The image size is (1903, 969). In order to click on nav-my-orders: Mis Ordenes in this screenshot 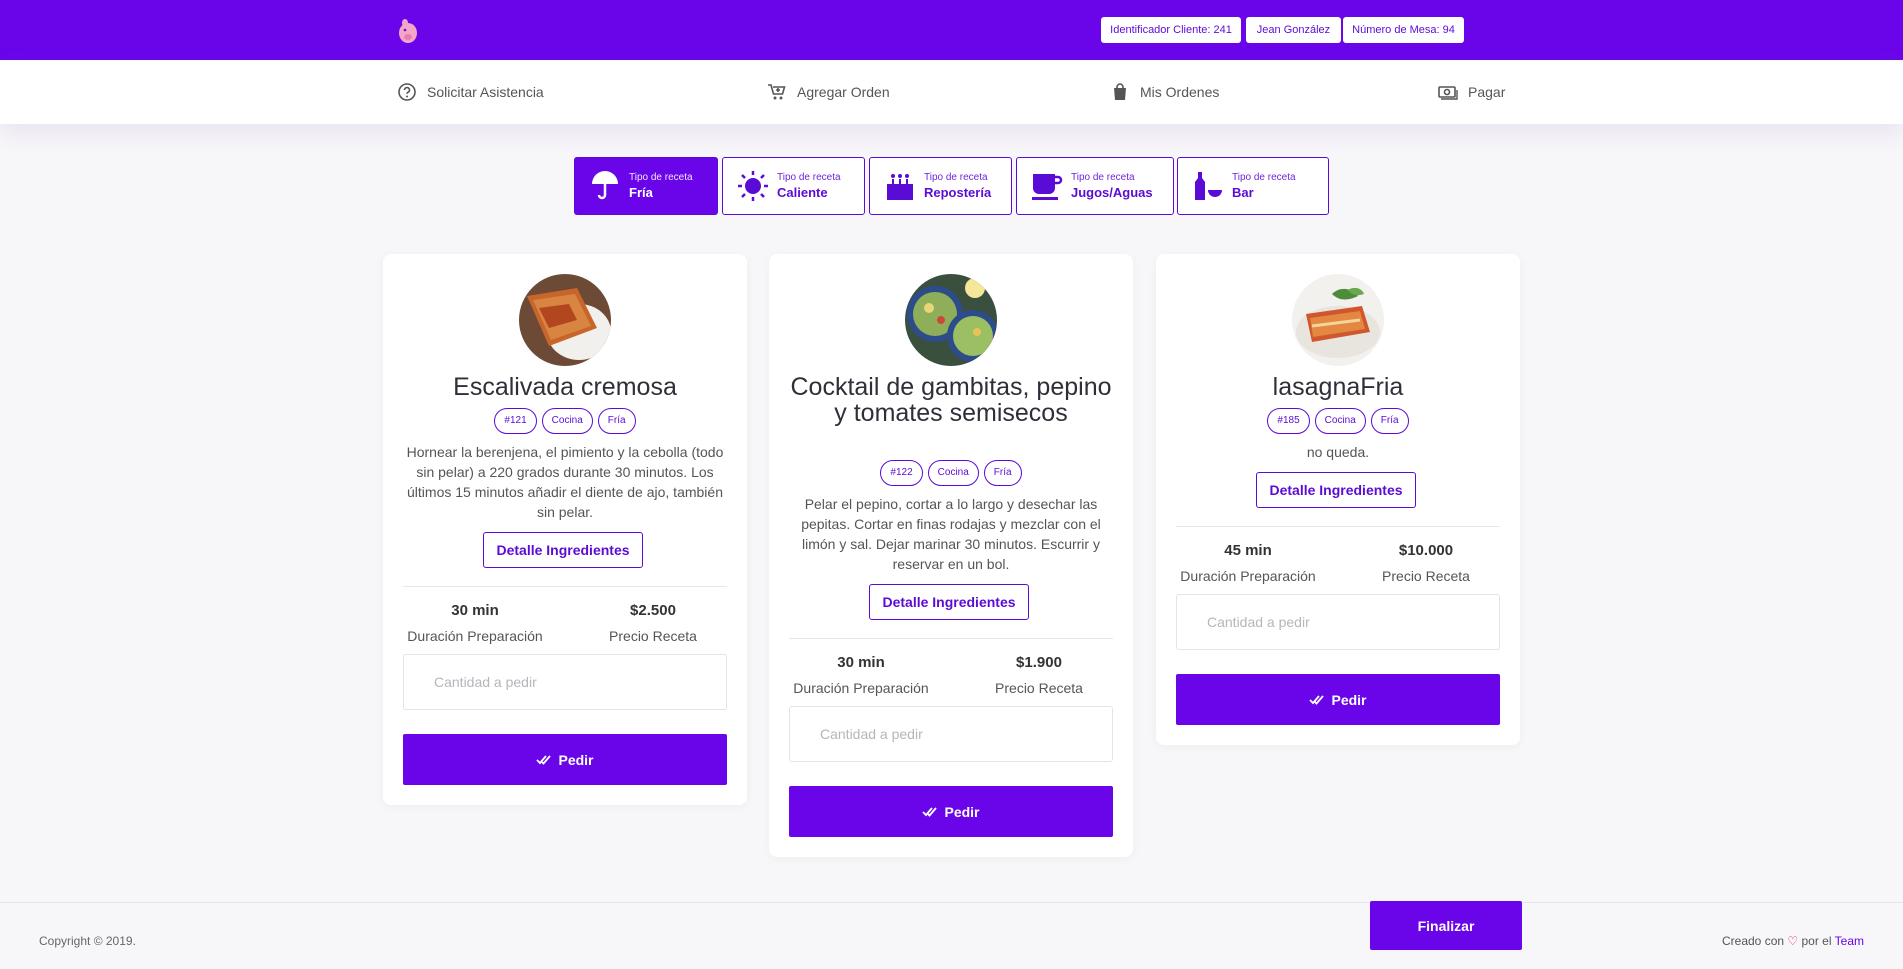, I will do `click(1164, 92)`.